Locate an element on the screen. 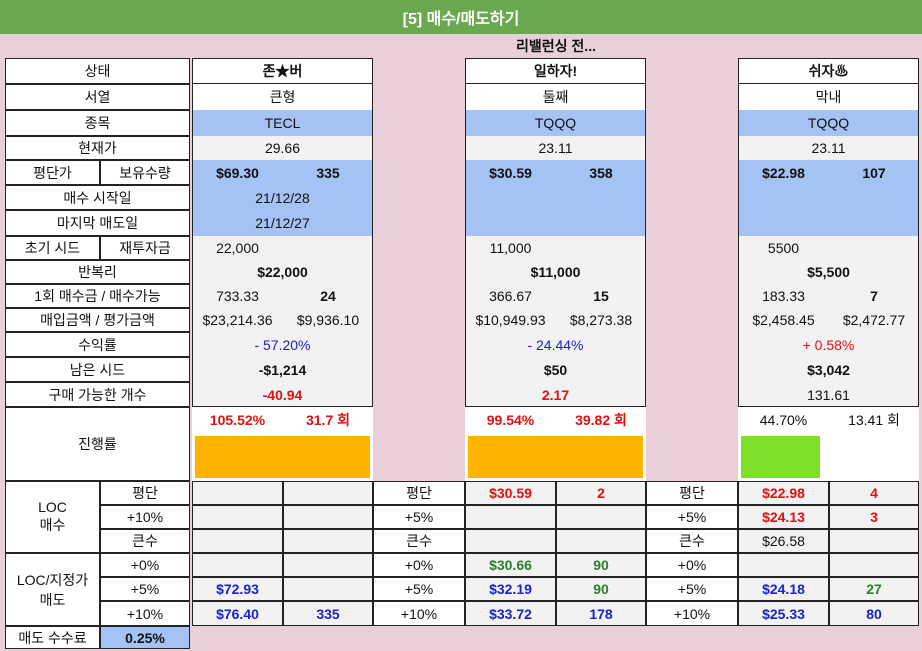 This screenshot has height=651, width=922. label-holding: 보유수량 is located at coordinates (145, 172).